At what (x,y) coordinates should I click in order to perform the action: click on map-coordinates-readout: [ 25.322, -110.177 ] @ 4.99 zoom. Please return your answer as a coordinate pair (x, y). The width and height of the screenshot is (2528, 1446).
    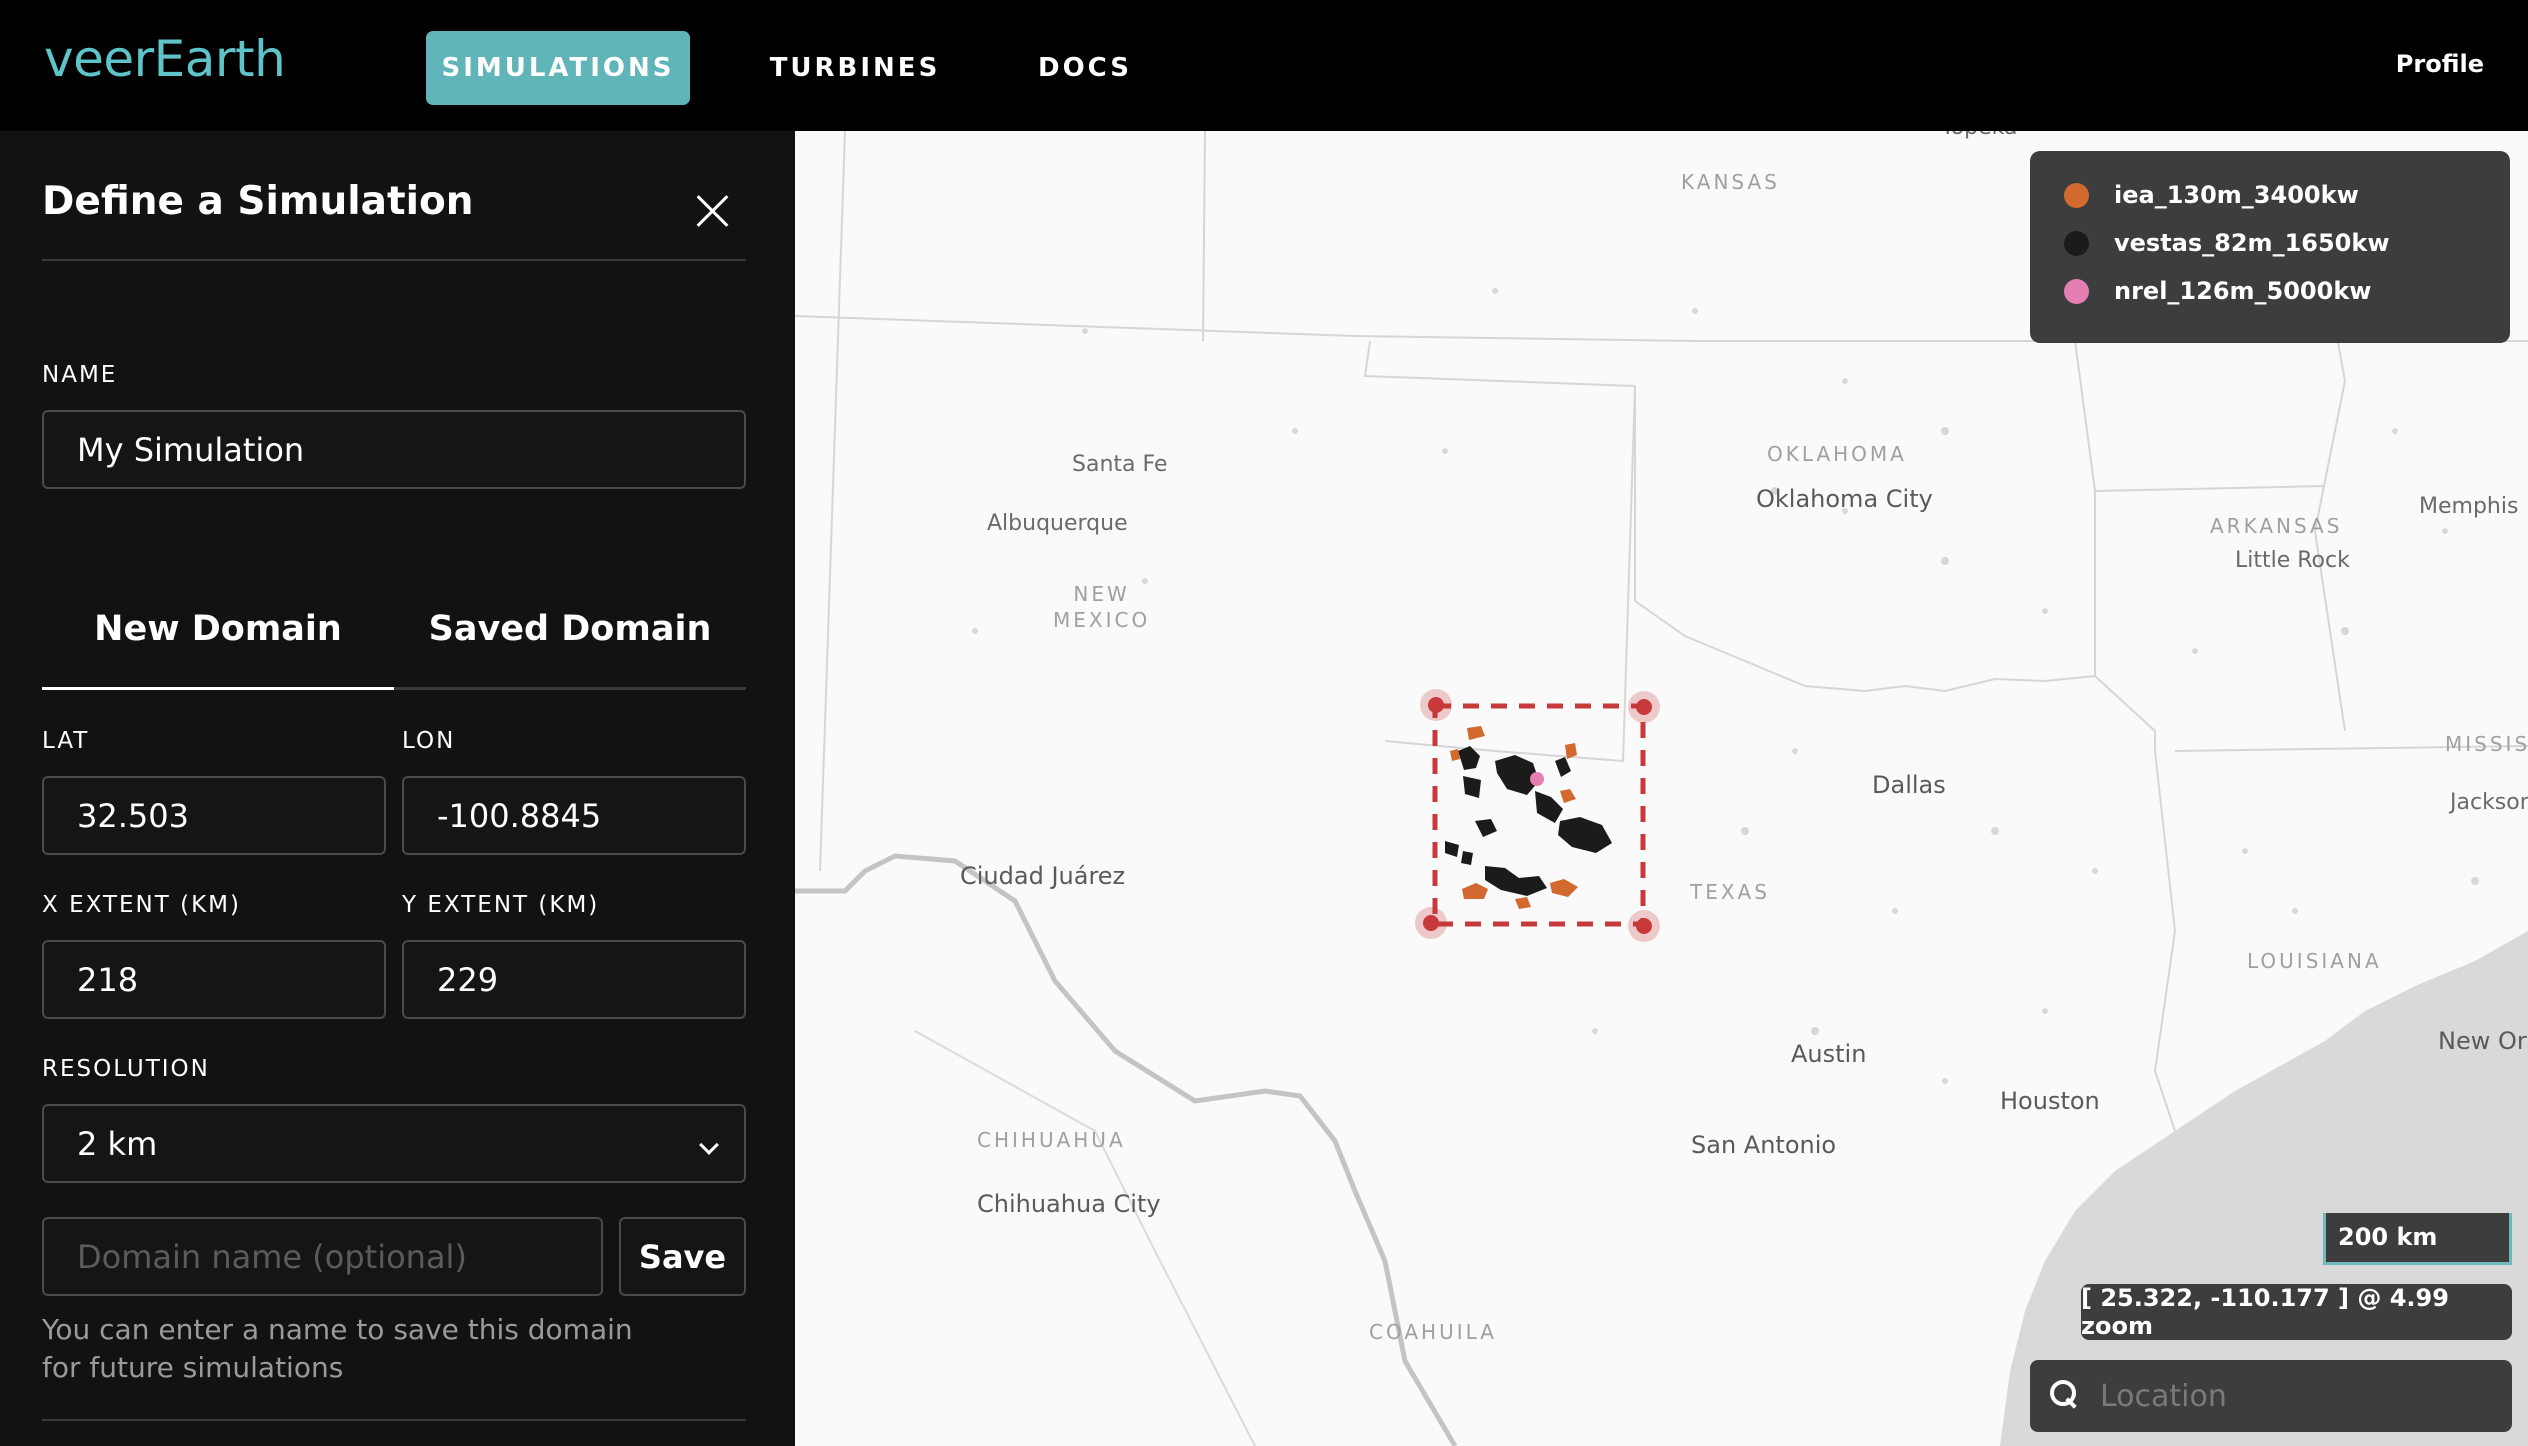
    Looking at the image, I should click on (2296, 1312).